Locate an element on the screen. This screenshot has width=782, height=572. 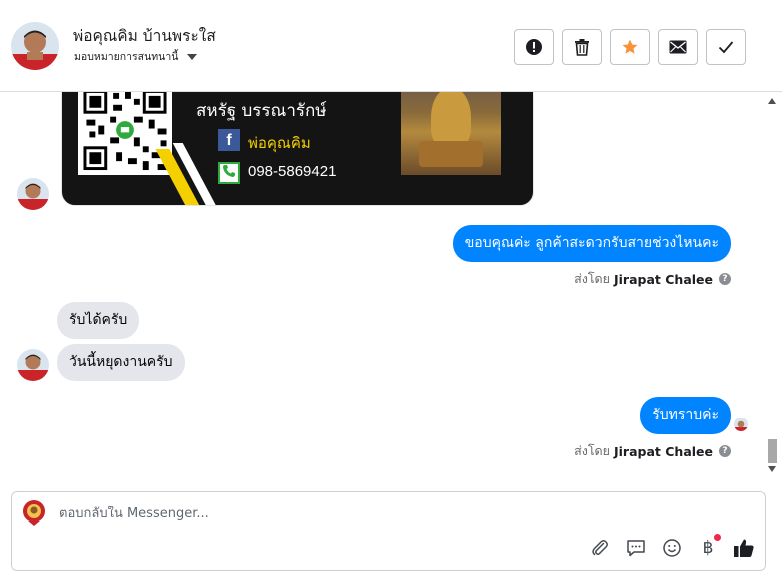
card-owner-name: สหรัฐ บรรณารักษ์ is located at coordinates (261, 111).